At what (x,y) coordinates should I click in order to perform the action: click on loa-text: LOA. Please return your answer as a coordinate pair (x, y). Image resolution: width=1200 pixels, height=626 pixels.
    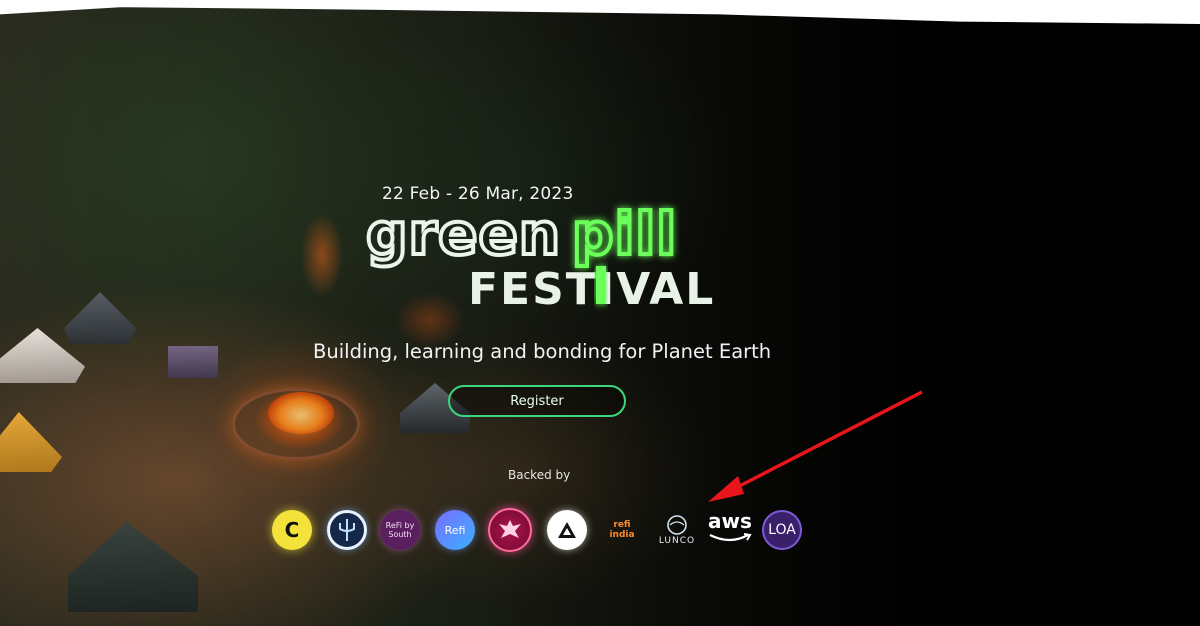
    Looking at the image, I should click on (782, 530).